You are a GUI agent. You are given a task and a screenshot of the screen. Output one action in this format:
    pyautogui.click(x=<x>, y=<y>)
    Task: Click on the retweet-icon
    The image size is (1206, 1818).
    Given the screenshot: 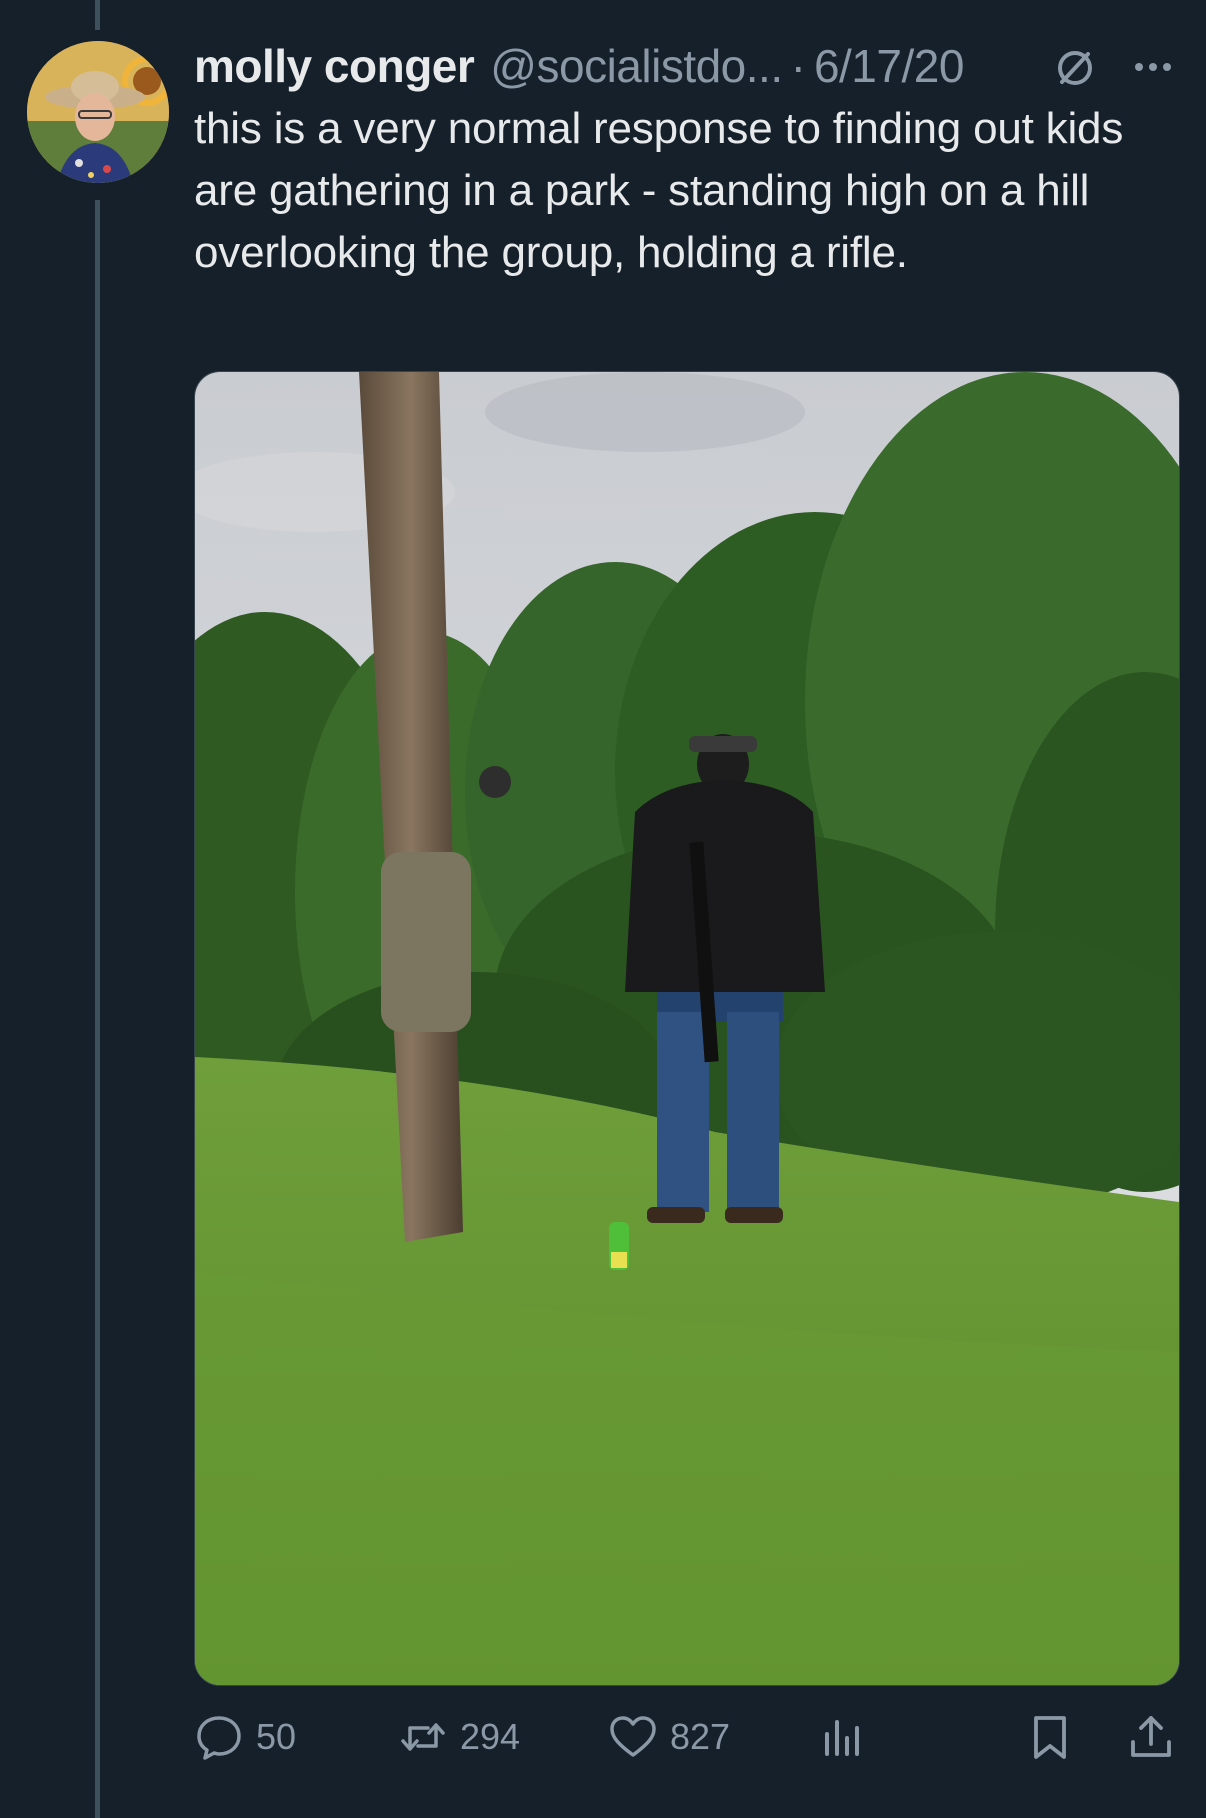 What is the action you would take?
    pyautogui.click(x=423, y=1737)
    